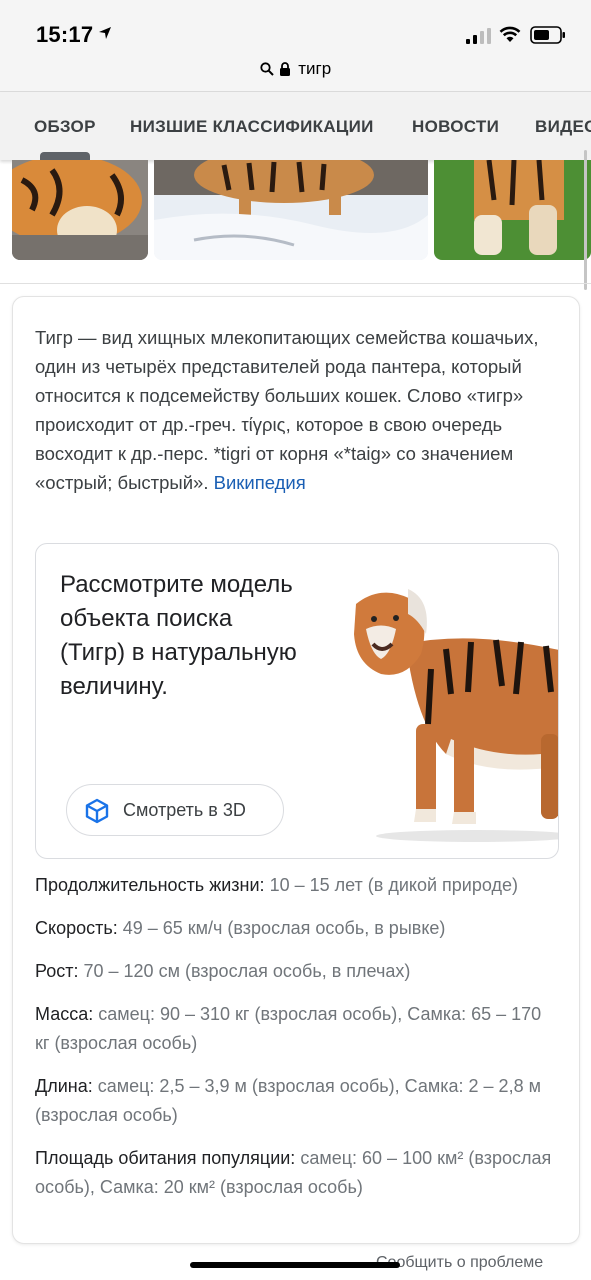 The height and width of the screenshot is (1280, 591). I want to click on fact-label: Длина:, so click(64, 1086).